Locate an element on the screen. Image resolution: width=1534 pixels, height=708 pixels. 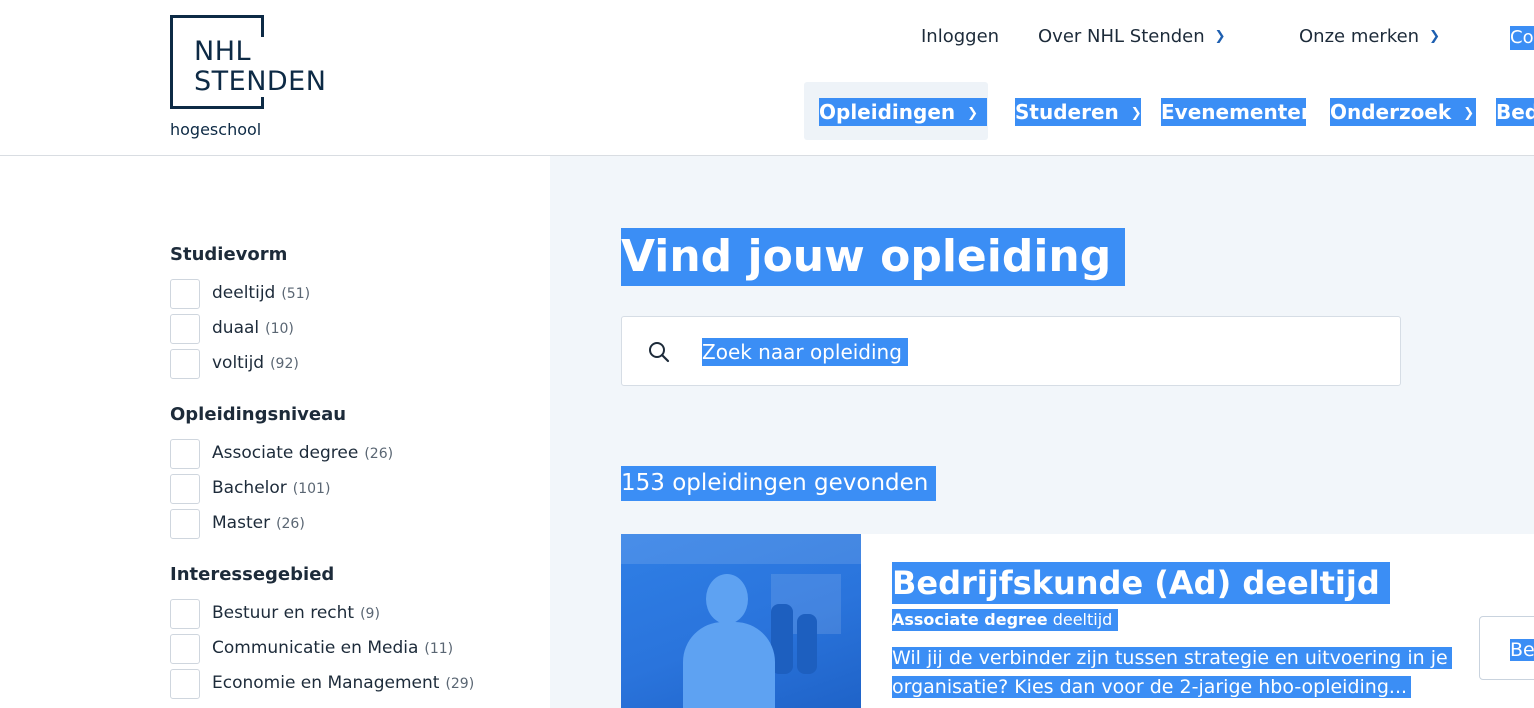
mainnav-opleidingen-label: Opleidingen is located at coordinates (887, 112).